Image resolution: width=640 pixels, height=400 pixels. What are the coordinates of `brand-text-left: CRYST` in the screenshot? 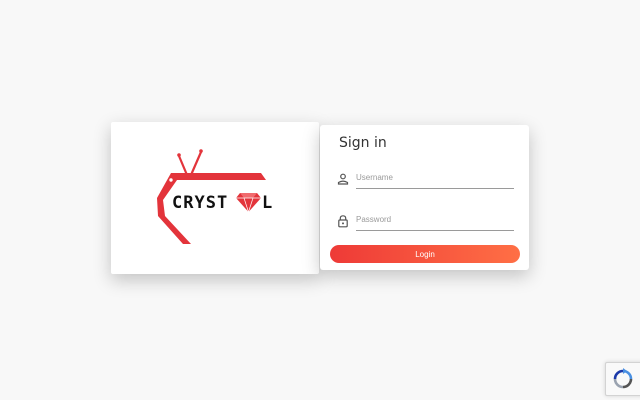 It's located at (200, 203).